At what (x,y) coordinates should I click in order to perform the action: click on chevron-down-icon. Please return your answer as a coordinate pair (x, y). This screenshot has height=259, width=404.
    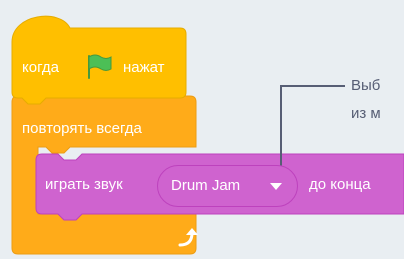
    Looking at the image, I should click on (276, 186).